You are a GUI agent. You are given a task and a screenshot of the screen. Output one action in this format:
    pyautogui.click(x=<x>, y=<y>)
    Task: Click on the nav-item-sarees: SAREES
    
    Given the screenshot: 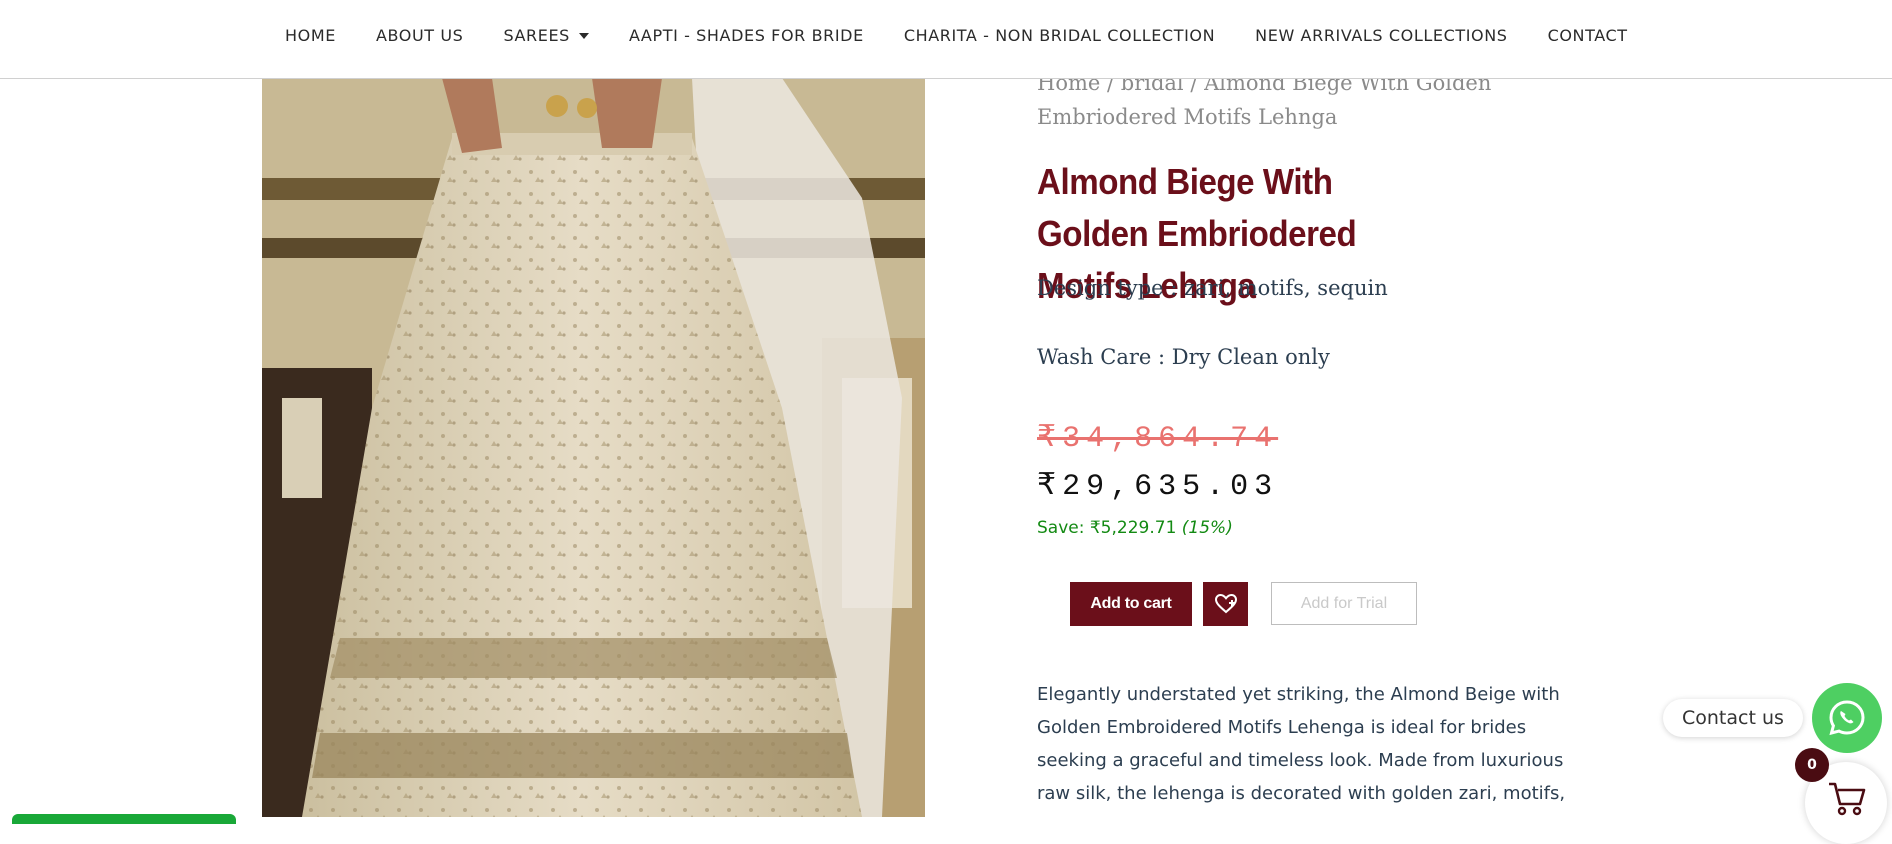 What is the action you would take?
    pyautogui.click(x=546, y=35)
    